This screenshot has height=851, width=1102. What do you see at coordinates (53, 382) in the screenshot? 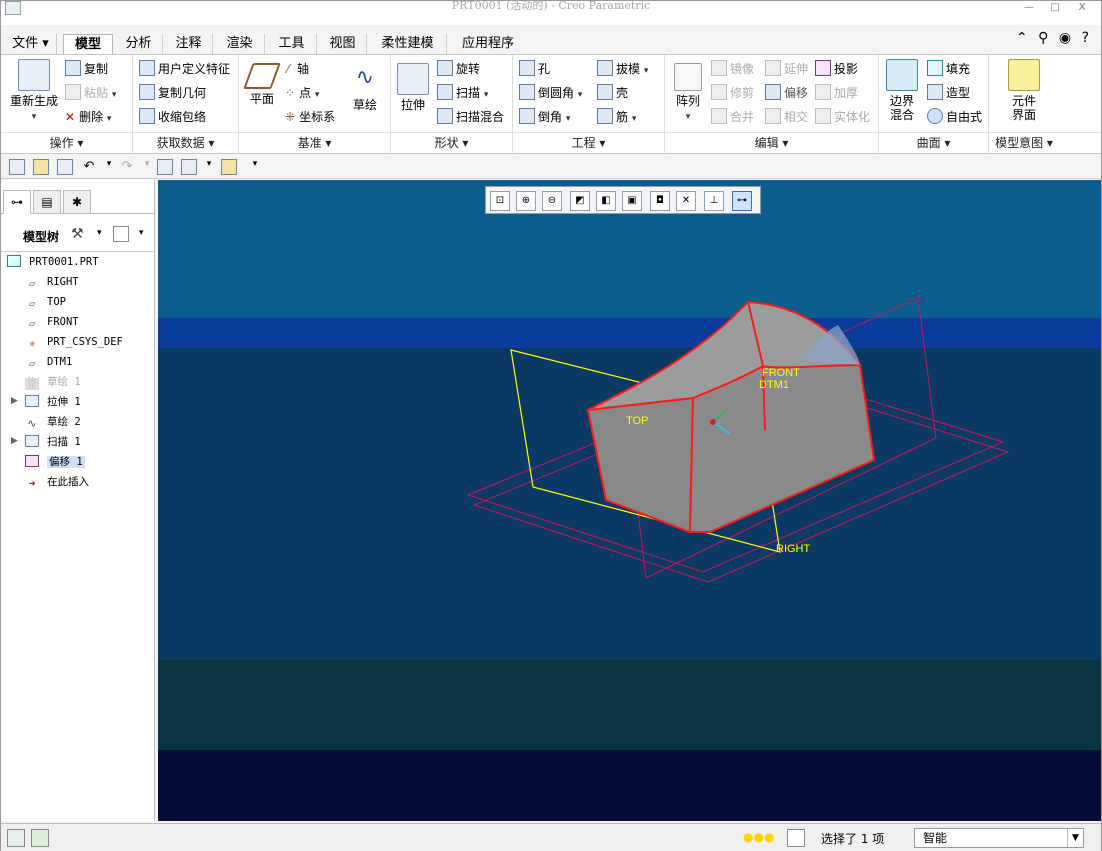
I see `tree-item-sketch-1: ░ 草绘 1` at bounding box center [53, 382].